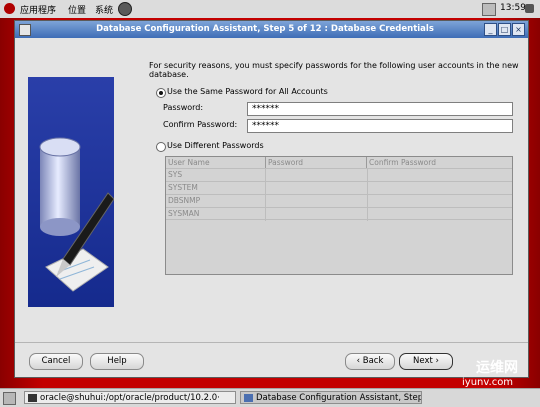 The height and width of the screenshot is (407, 540). What do you see at coordinates (402, 162) in the screenshot?
I see `table-header-confirm: Confirm Password` at bounding box center [402, 162].